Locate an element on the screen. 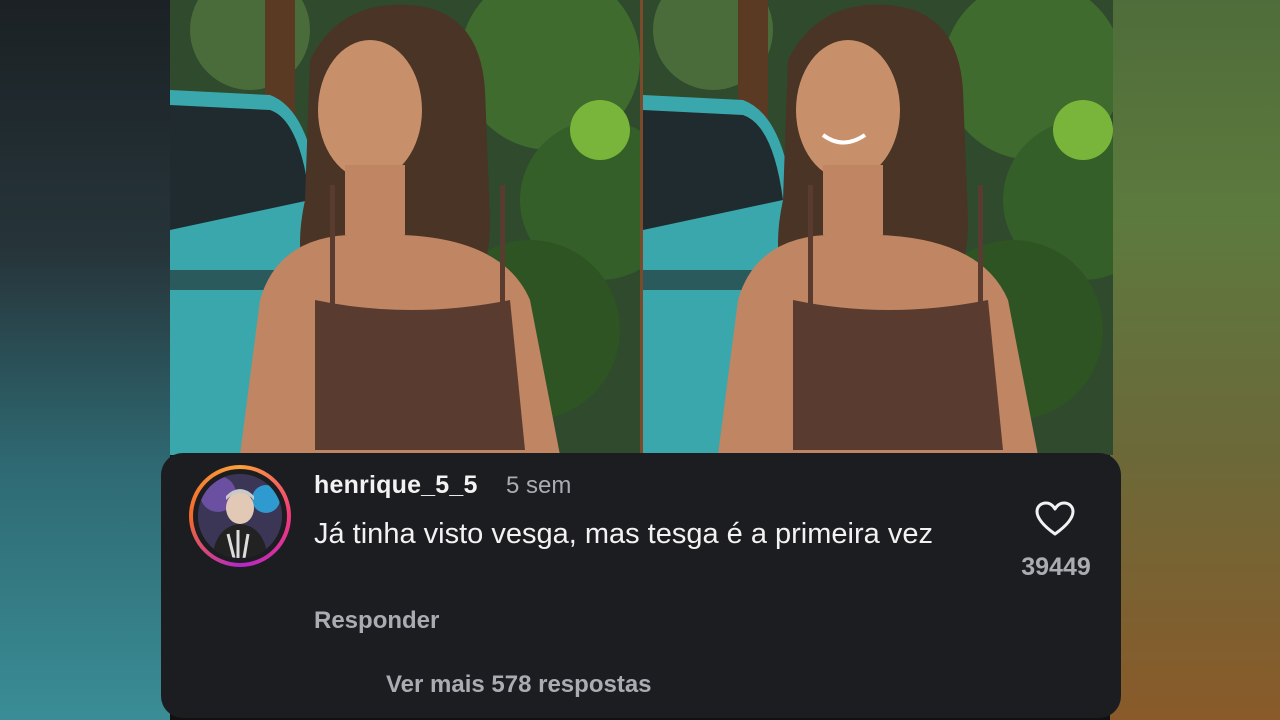 This screenshot has height=720, width=1280. blurred-background-left is located at coordinates (85, 360).